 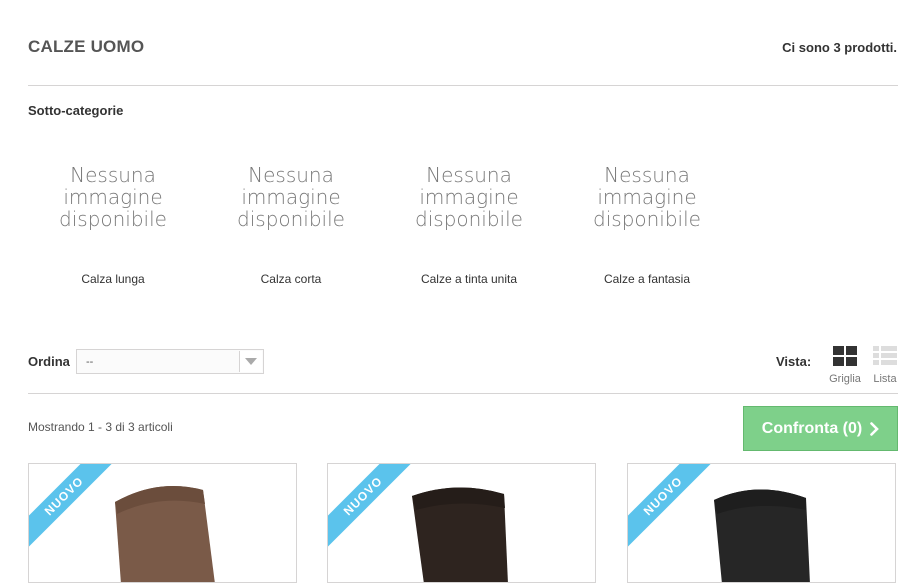 I want to click on subcategory-link: Calze a tinta unita, so click(x=469, y=279).